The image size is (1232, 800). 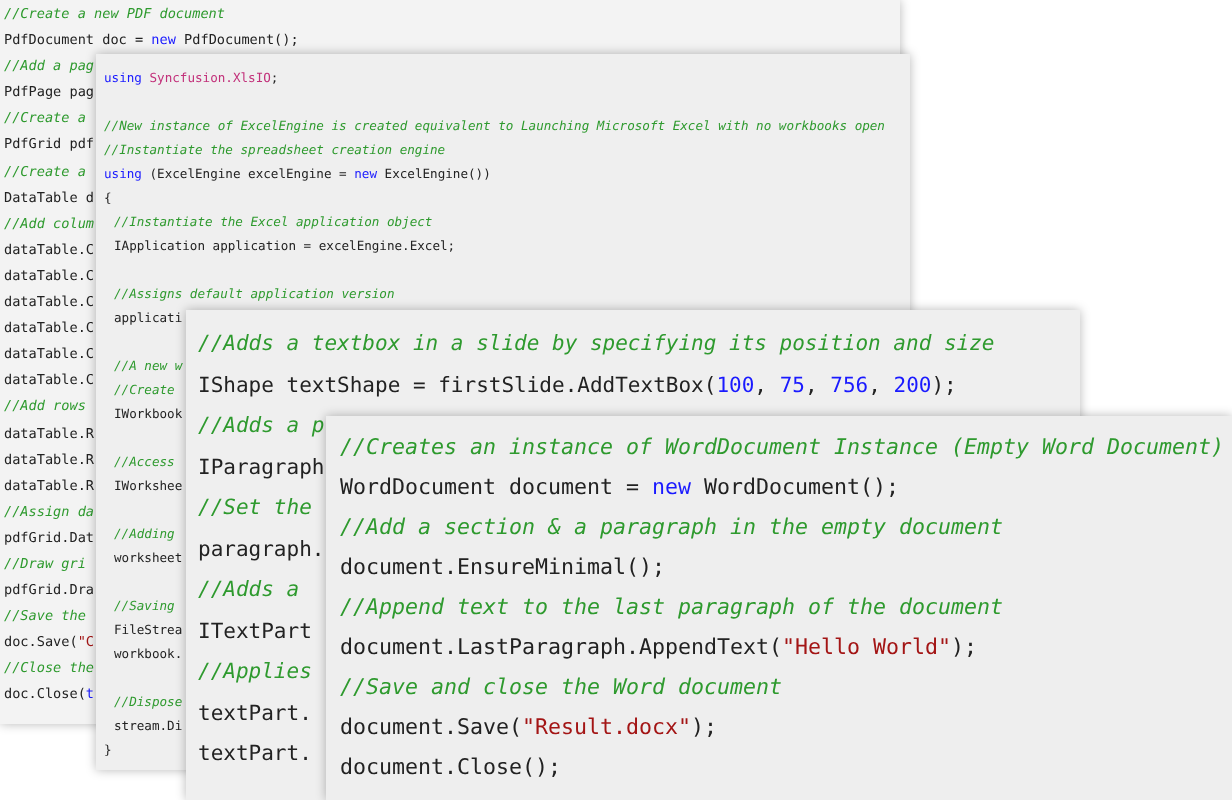 I want to click on code-comment: //Adds a textbox in a slide by specifying its position and size, so click(x=596, y=345).